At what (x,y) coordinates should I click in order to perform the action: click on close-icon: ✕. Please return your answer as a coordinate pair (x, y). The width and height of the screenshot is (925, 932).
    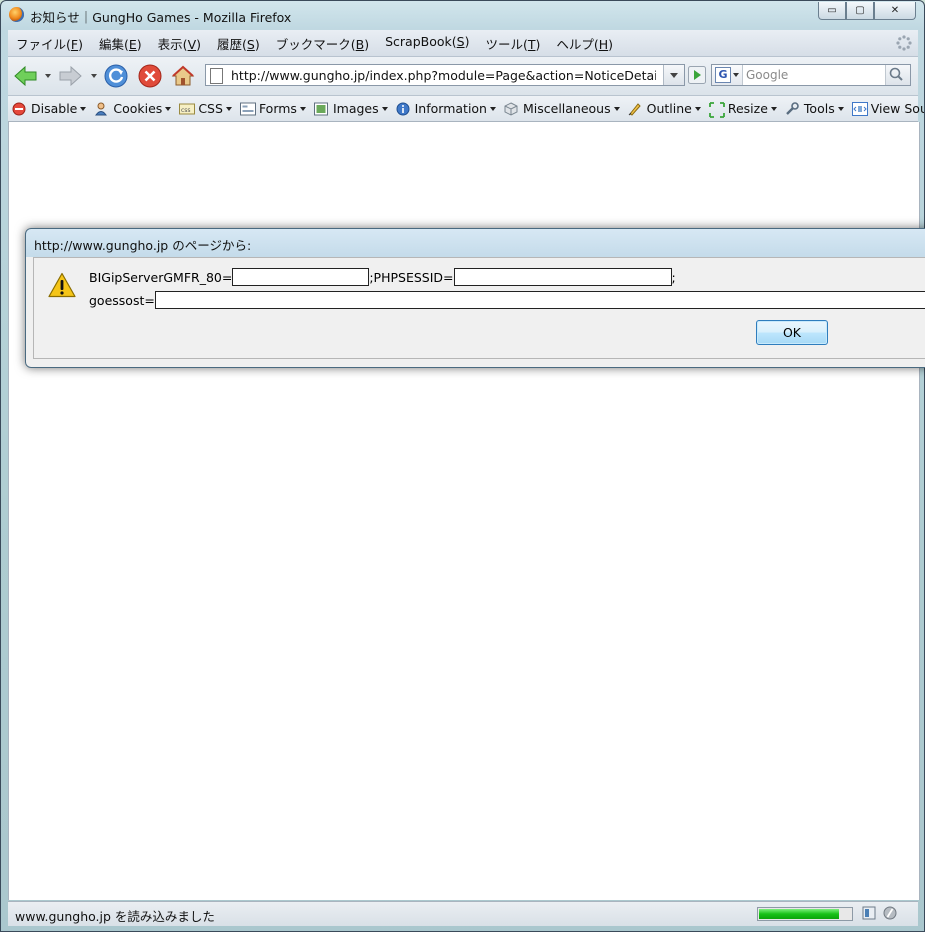
    Looking at the image, I should click on (895, 10).